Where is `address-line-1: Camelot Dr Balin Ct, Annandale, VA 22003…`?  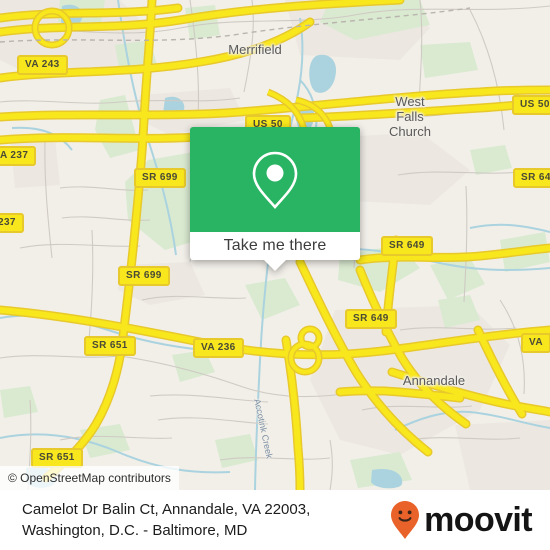 address-line-1: Camelot Dr Balin Ct, Annandale, VA 22003… is located at coordinates (166, 509).